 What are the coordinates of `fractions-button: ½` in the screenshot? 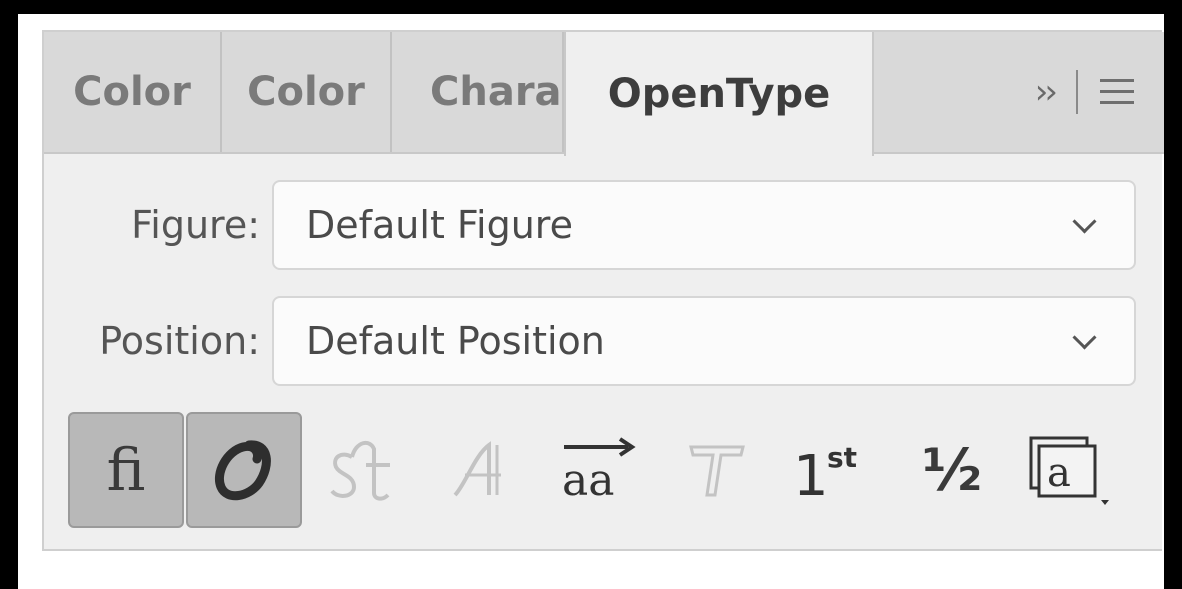 It's located at (952, 470).